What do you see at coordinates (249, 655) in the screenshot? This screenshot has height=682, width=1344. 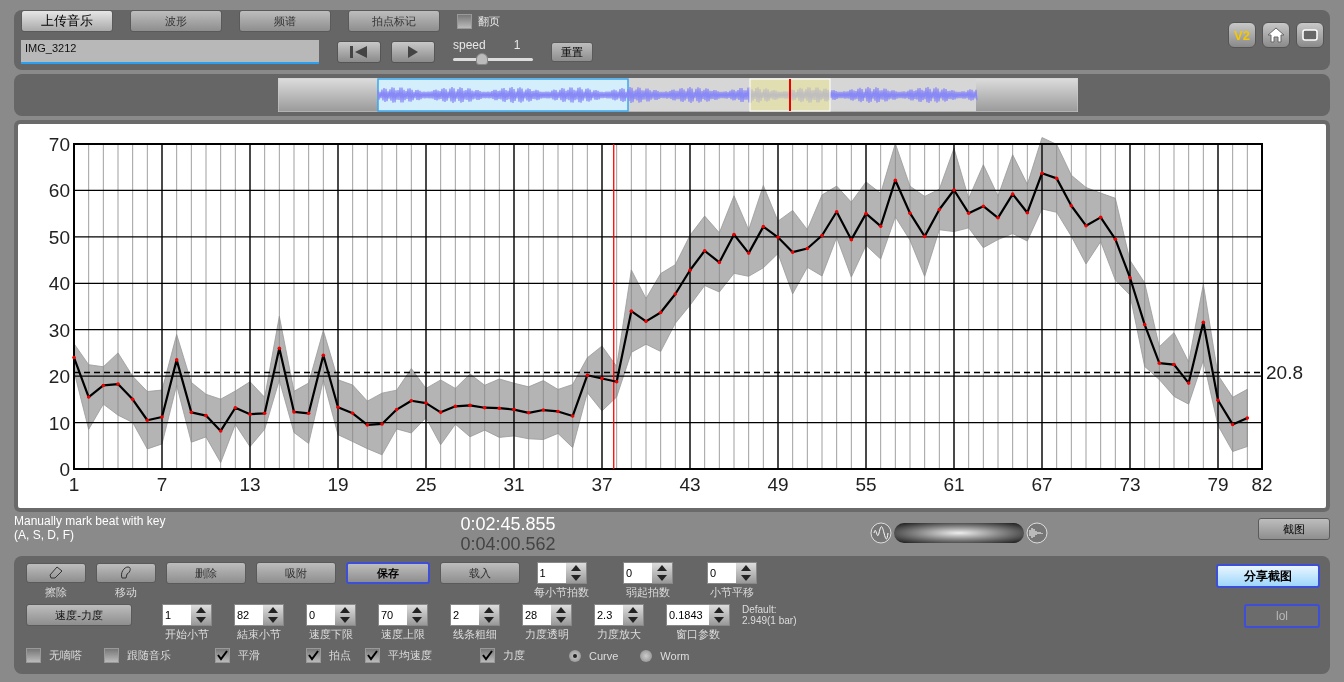 I see `checkbox-label: 平滑` at bounding box center [249, 655].